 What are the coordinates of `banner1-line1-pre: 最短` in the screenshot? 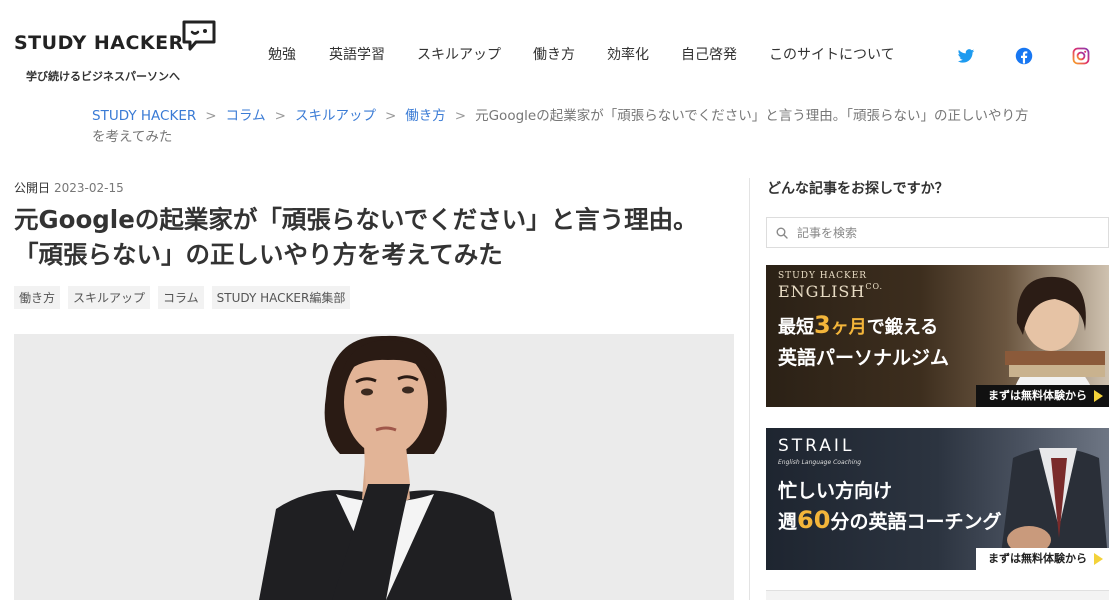 It's located at (796, 327).